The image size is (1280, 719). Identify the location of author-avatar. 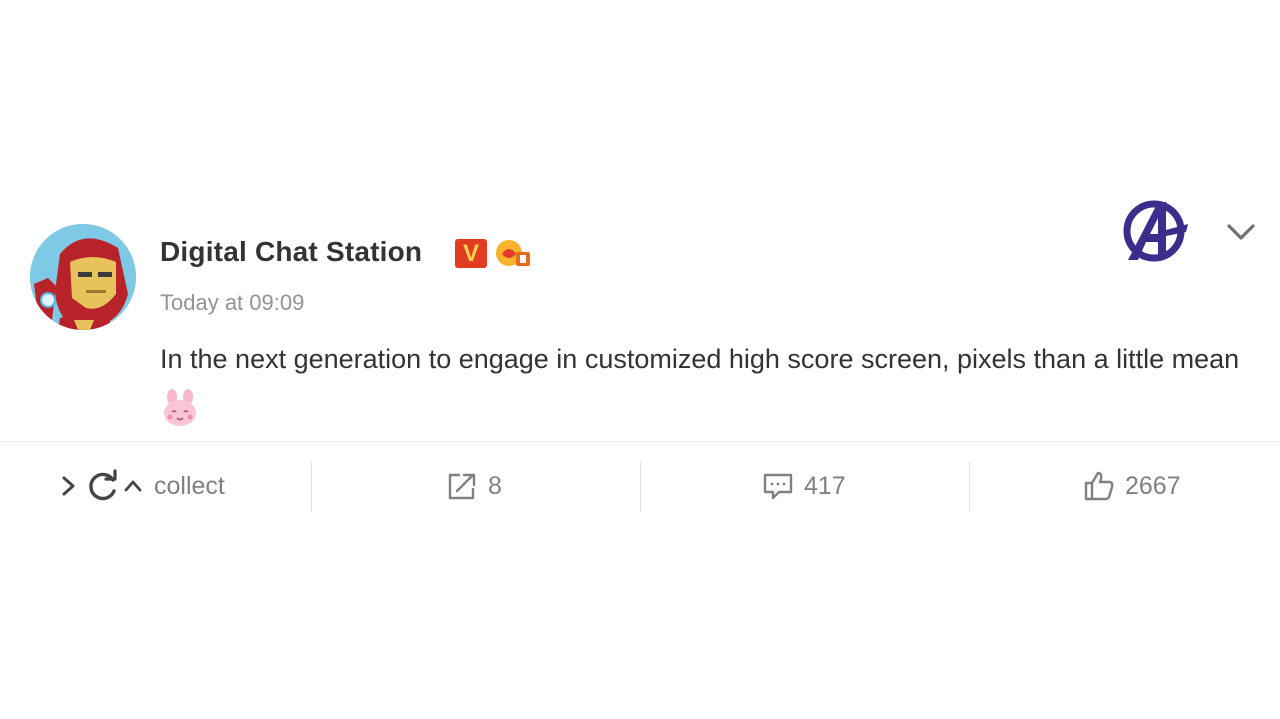
(83, 277).